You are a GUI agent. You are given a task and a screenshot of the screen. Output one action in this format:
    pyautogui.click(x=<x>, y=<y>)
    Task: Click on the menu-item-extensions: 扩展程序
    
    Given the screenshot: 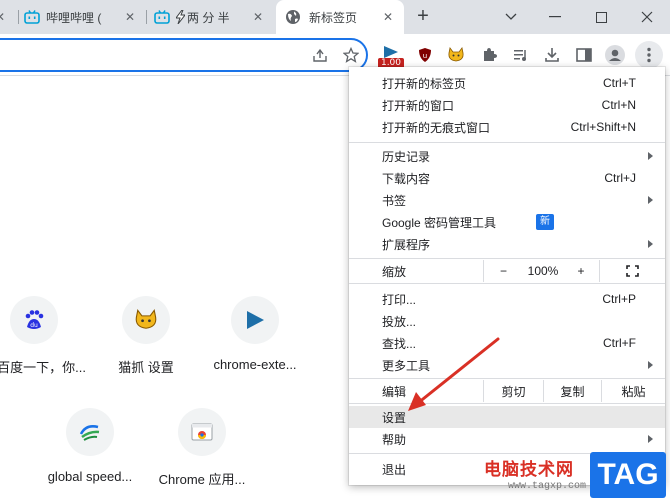 What is the action you would take?
    pyautogui.click(x=507, y=244)
    